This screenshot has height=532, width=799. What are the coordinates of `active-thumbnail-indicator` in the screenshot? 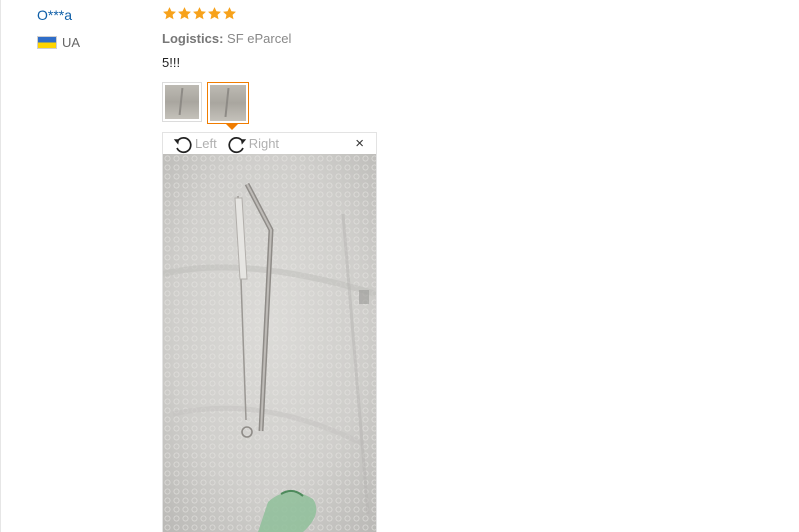 It's located at (232, 127).